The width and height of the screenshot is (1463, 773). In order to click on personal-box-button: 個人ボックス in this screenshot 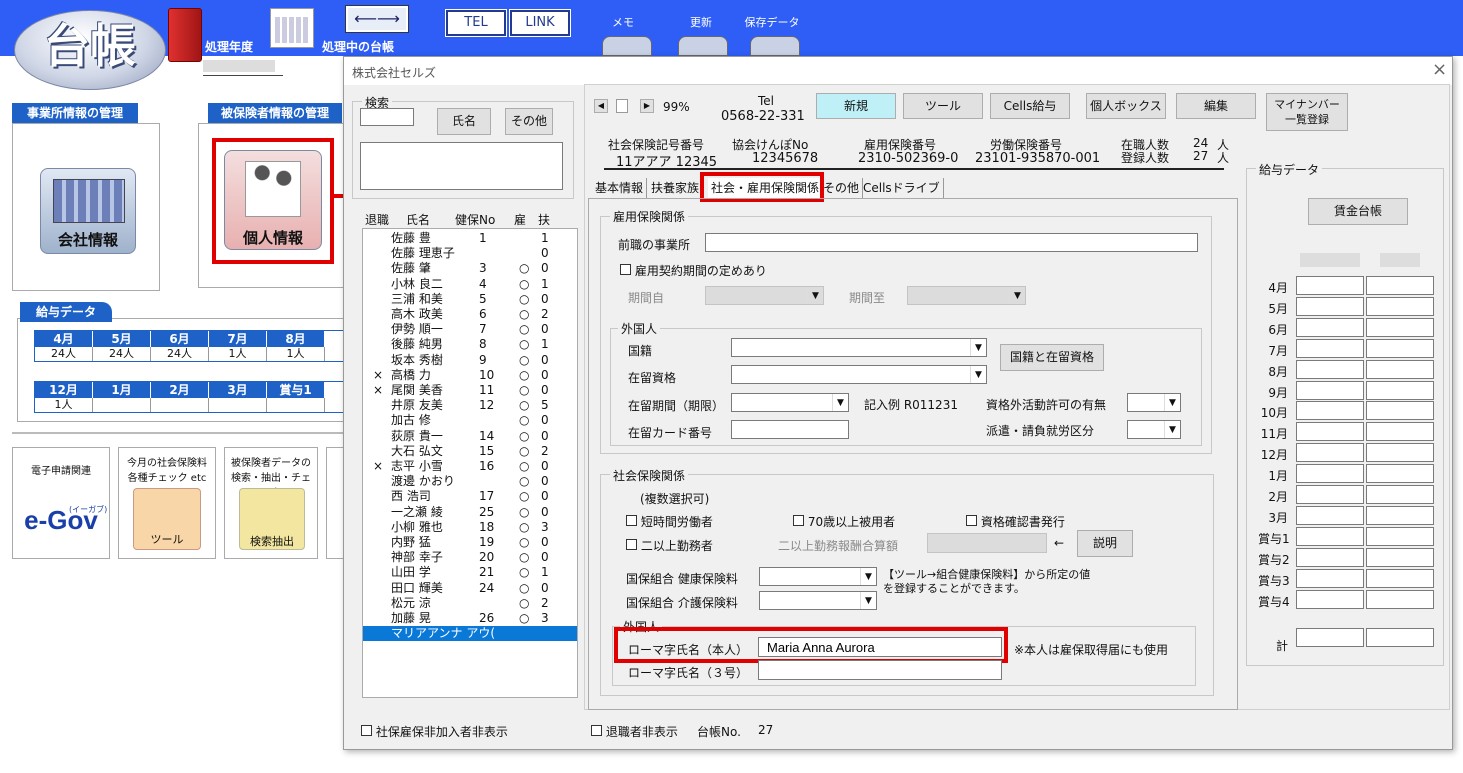, I will do `click(1126, 106)`.